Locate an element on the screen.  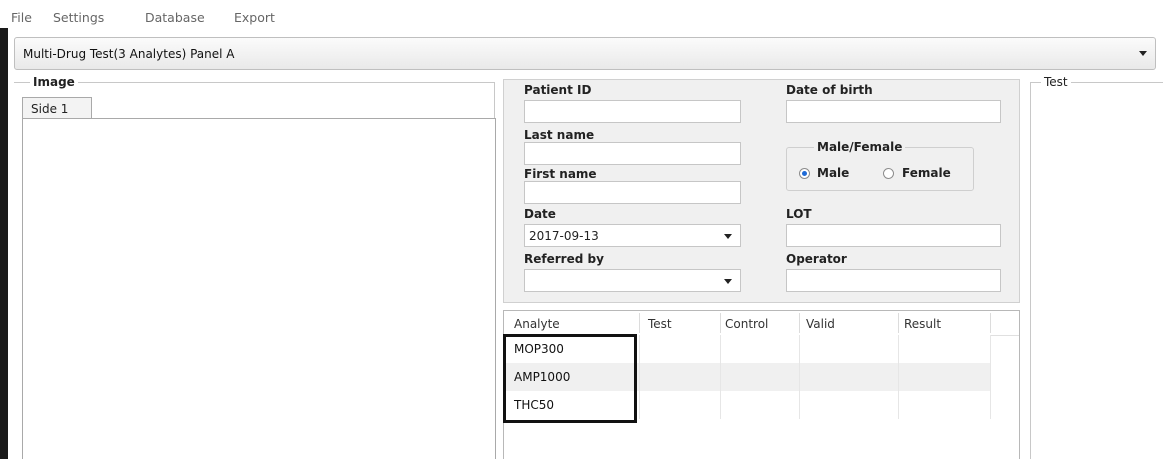
last-name-field is located at coordinates (632, 153).